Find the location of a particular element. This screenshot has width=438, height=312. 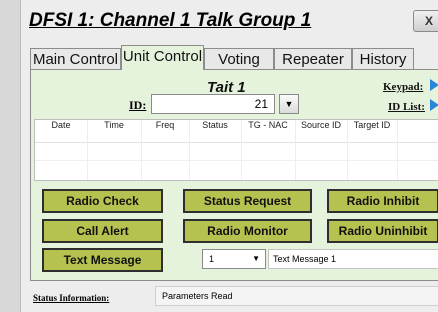

close-button: X is located at coordinates (425, 21).